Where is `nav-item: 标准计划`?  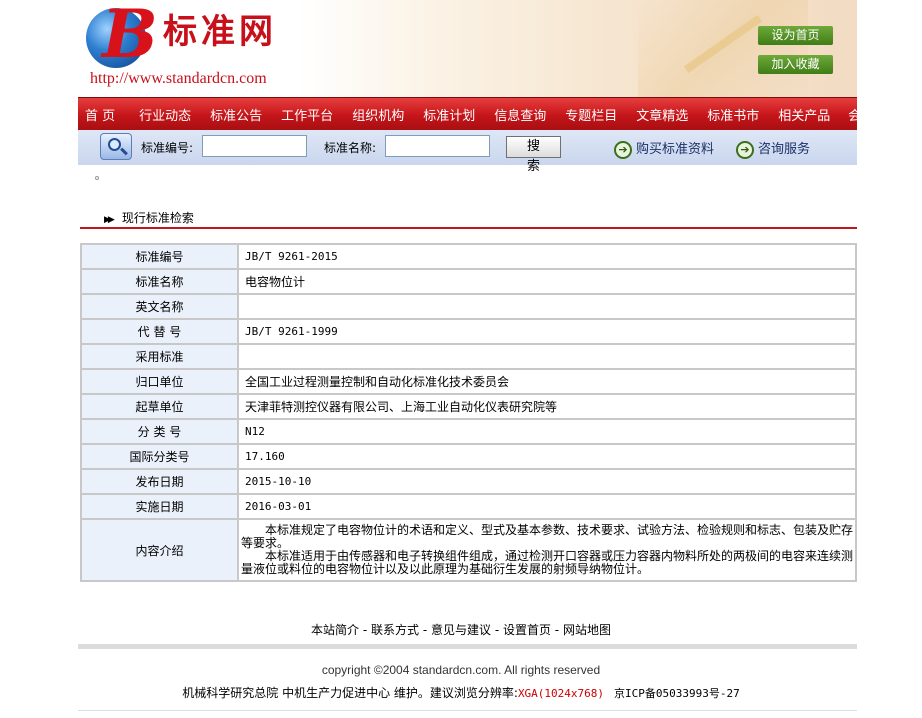 nav-item: 标准计划 is located at coordinates (449, 114).